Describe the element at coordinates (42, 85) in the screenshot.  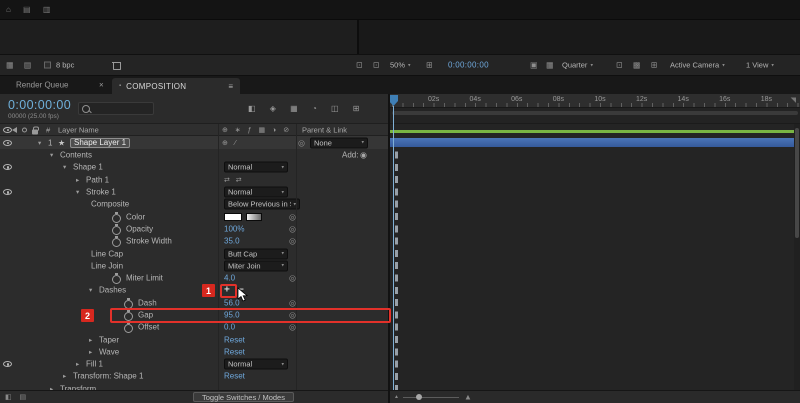
I see `tab-render-queue: Render Queue` at that location.